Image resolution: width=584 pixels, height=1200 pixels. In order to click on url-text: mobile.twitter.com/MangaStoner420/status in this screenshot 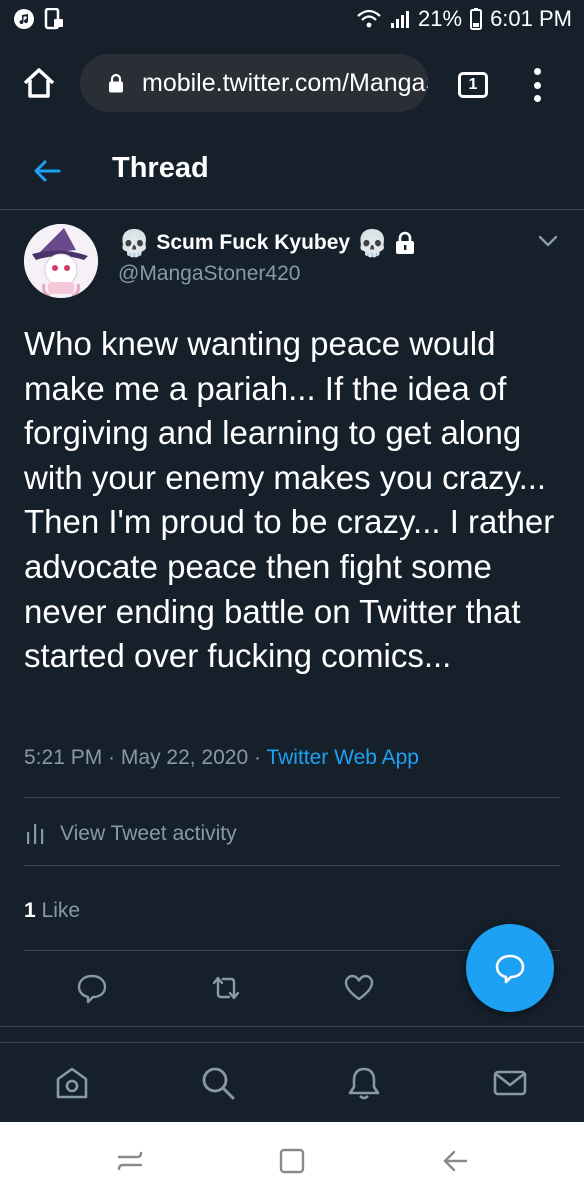, I will do `click(285, 82)`.